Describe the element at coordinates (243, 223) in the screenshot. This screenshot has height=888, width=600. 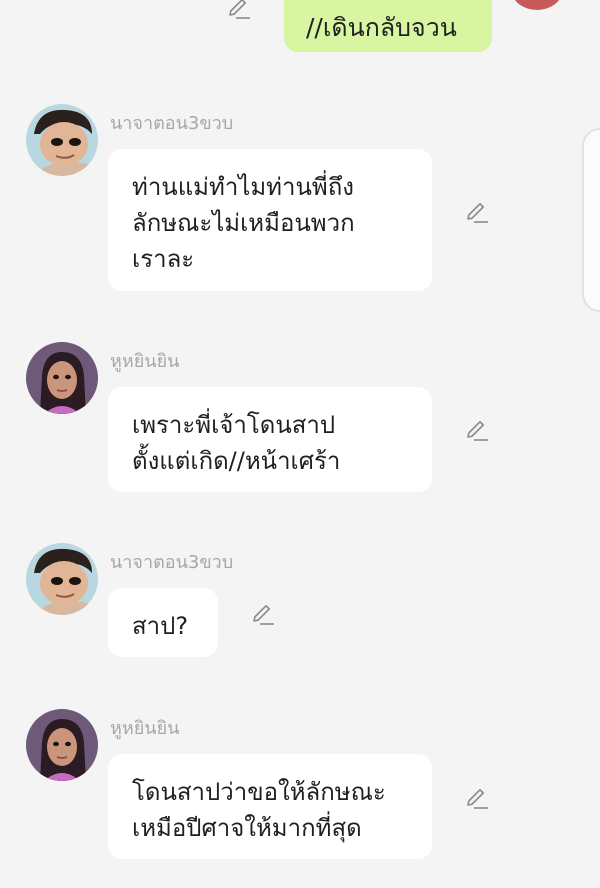
I see `message-line: ลักษณะไม่เหมือนพวก` at that location.